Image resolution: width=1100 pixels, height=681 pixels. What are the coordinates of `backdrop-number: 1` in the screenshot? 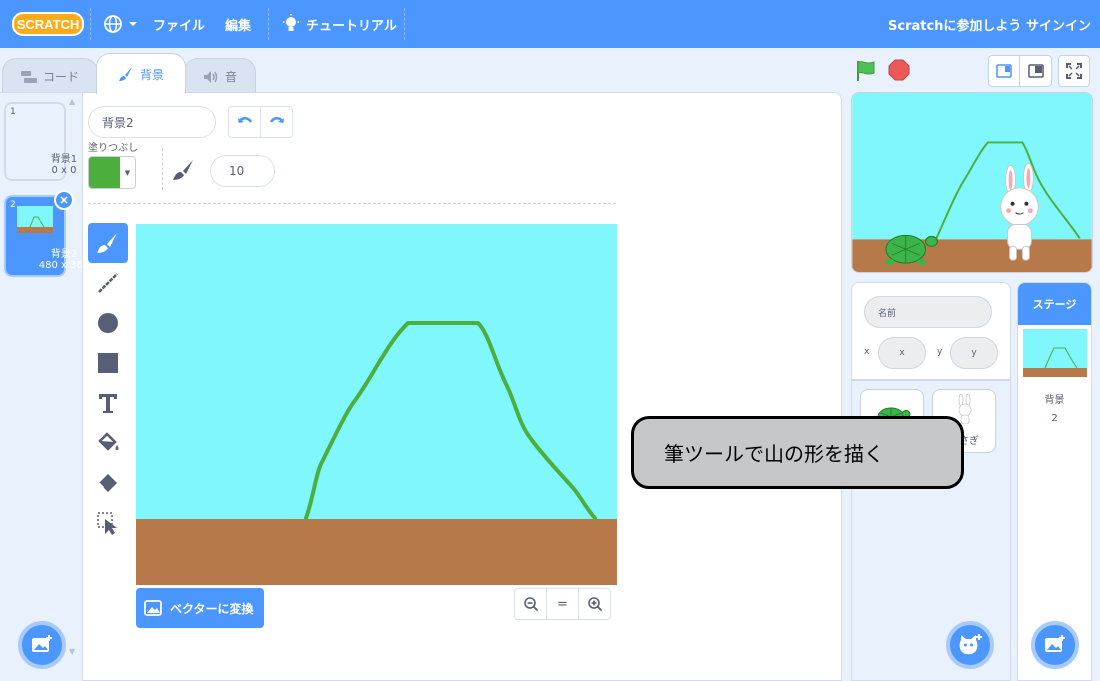 It's located at (13, 112).